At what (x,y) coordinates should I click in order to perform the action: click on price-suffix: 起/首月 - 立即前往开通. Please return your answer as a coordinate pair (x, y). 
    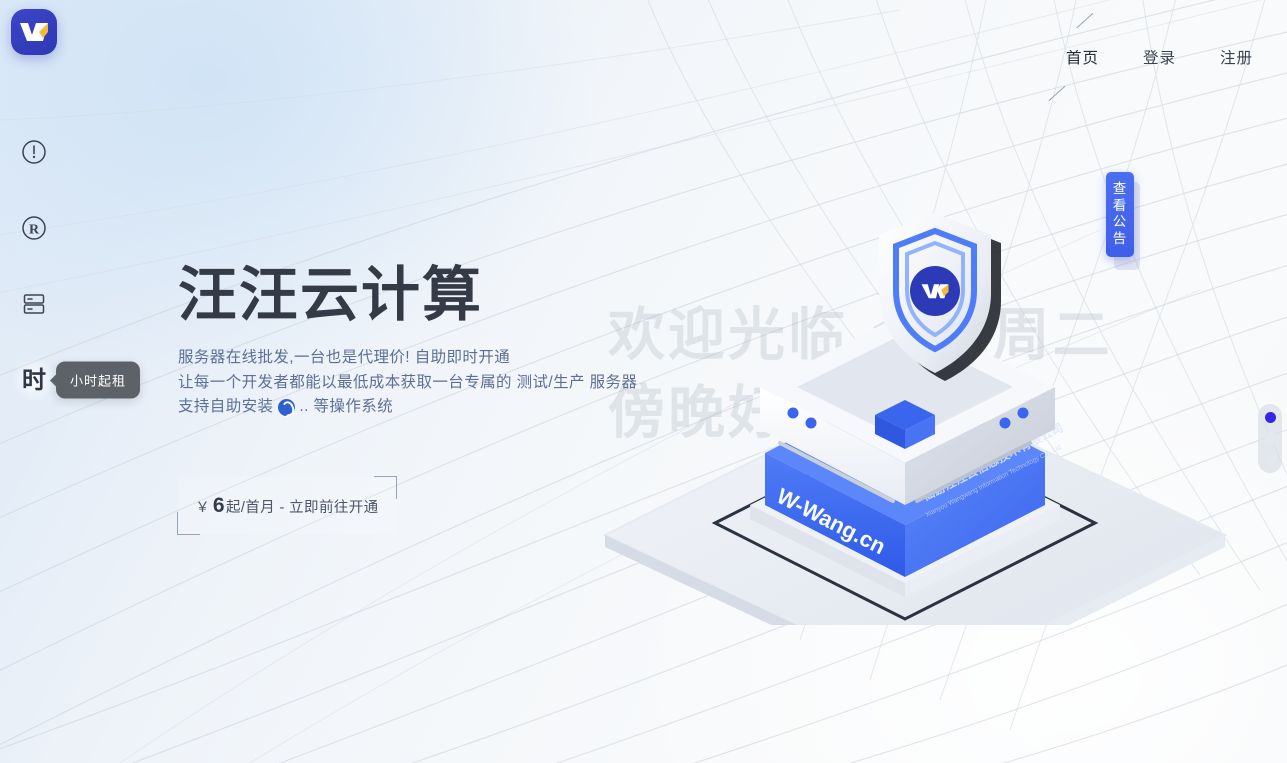
    Looking at the image, I should click on (302, 507).